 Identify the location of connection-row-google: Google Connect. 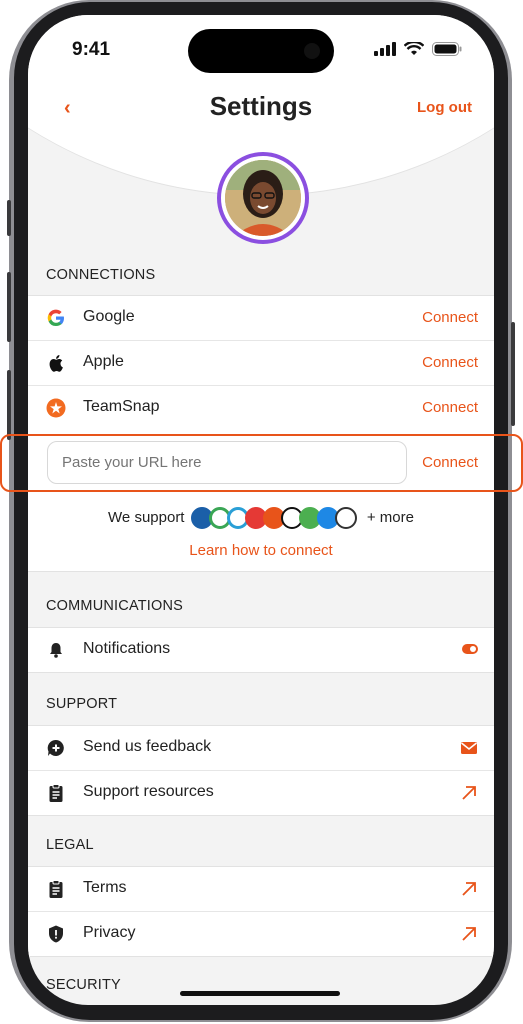
(261, 318).